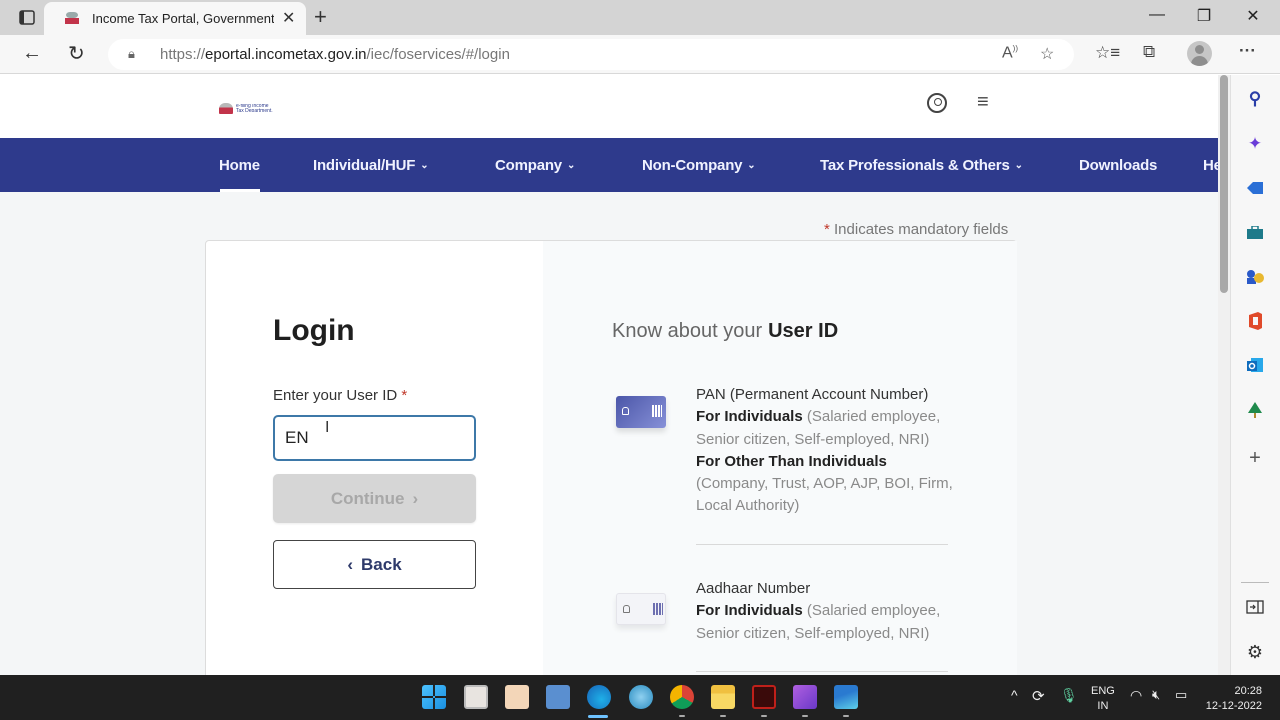  I want to click on games-icon, so click(1255, 277).